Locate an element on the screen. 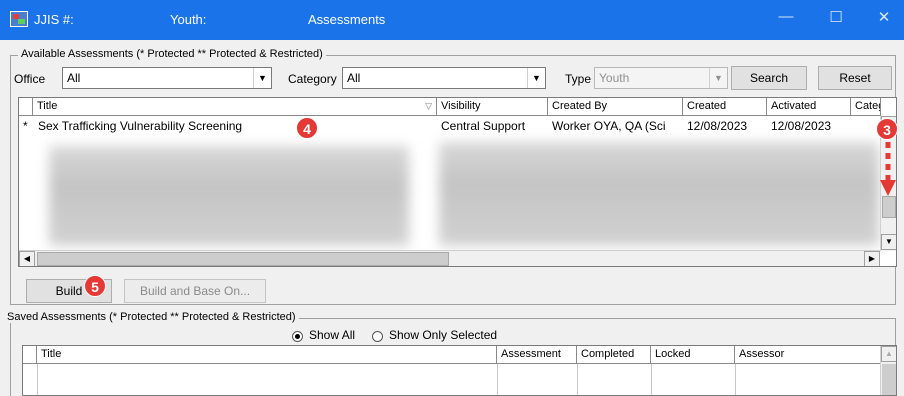  reset-button: Reset is located at coordinates (855, 78).